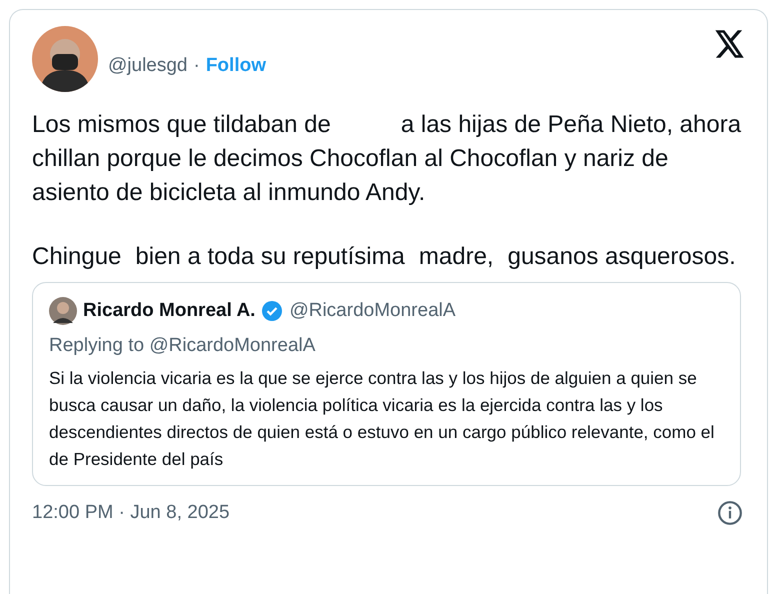  What do you see at coordinates (169, 311) in the screenshot?
I see `author-name: Ricardo Monreal A.` at bounding box center [169, 311].